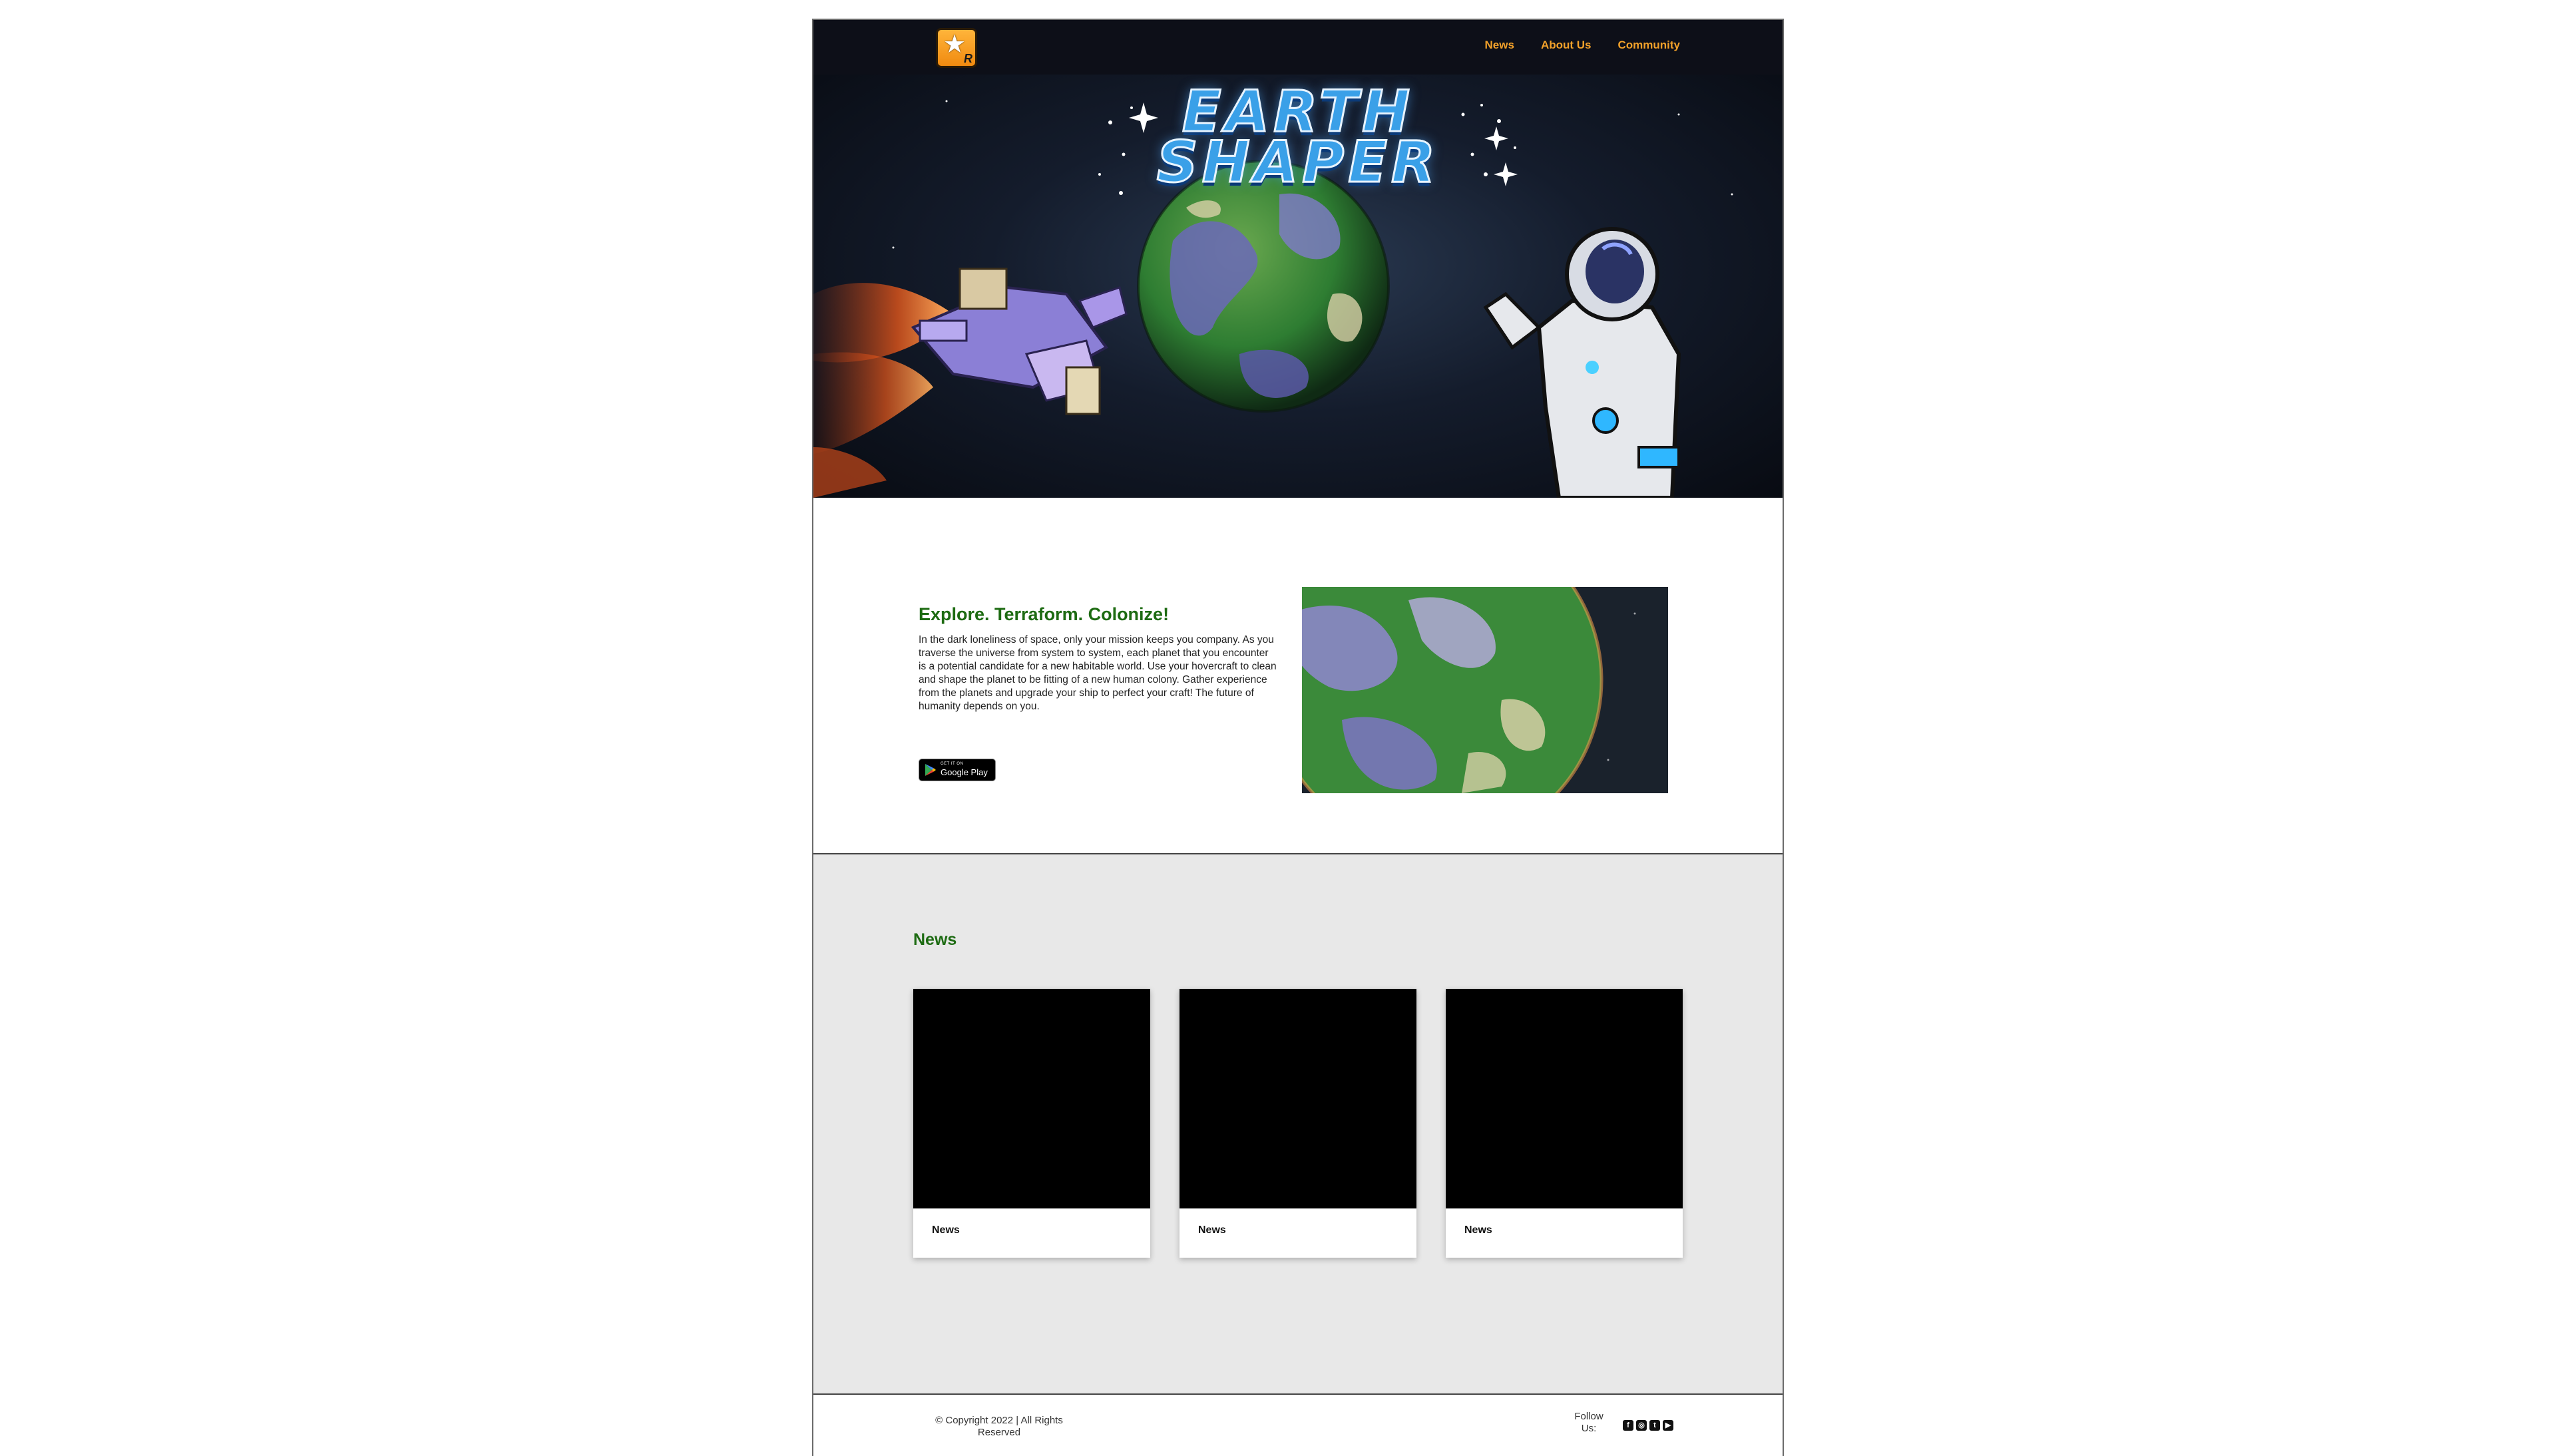 This screenshot has height=1456, width=2564. What do you see at coordinates (954, 44) in the screenshot?
I see `star-icon: ★` at bounding box center [954, 44].